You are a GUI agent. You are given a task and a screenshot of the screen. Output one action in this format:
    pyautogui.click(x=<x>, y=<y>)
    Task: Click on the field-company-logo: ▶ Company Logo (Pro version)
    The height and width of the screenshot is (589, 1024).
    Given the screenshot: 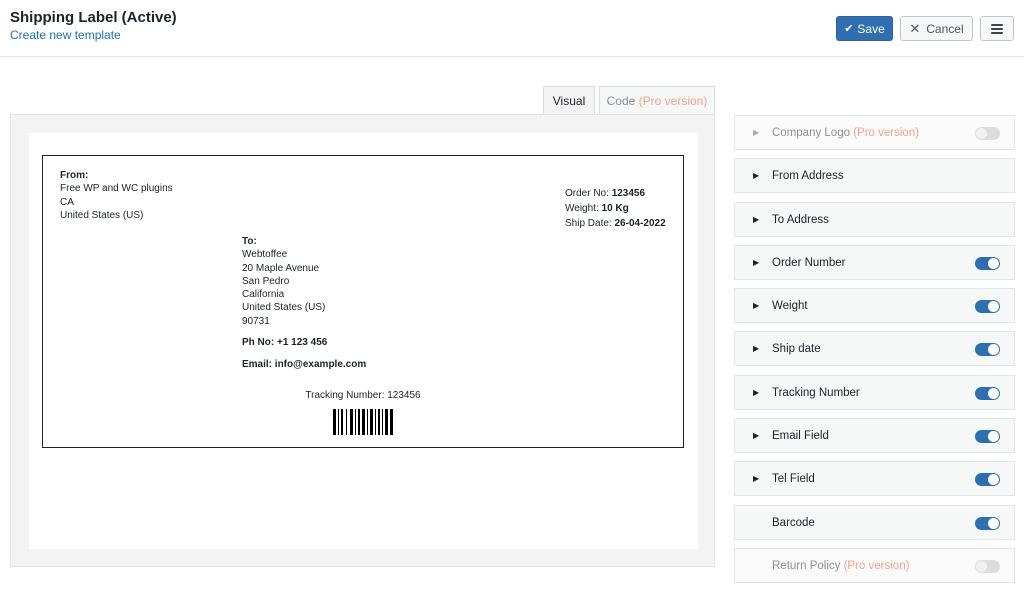 What is the action you would take?
    pyautogui.click(x=874, y=132)
    